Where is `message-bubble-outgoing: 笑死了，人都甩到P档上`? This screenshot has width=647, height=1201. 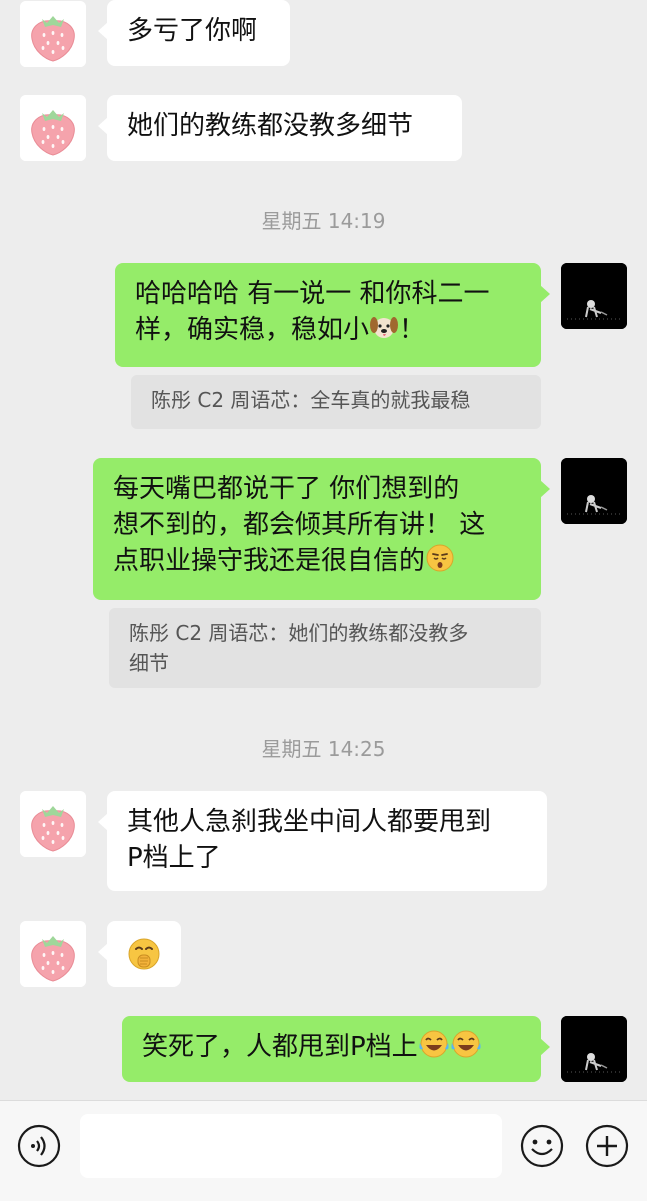
message-bubble-outgoing: 笑死了，人都甩到P档上 is located at coordinates (336, 1049).